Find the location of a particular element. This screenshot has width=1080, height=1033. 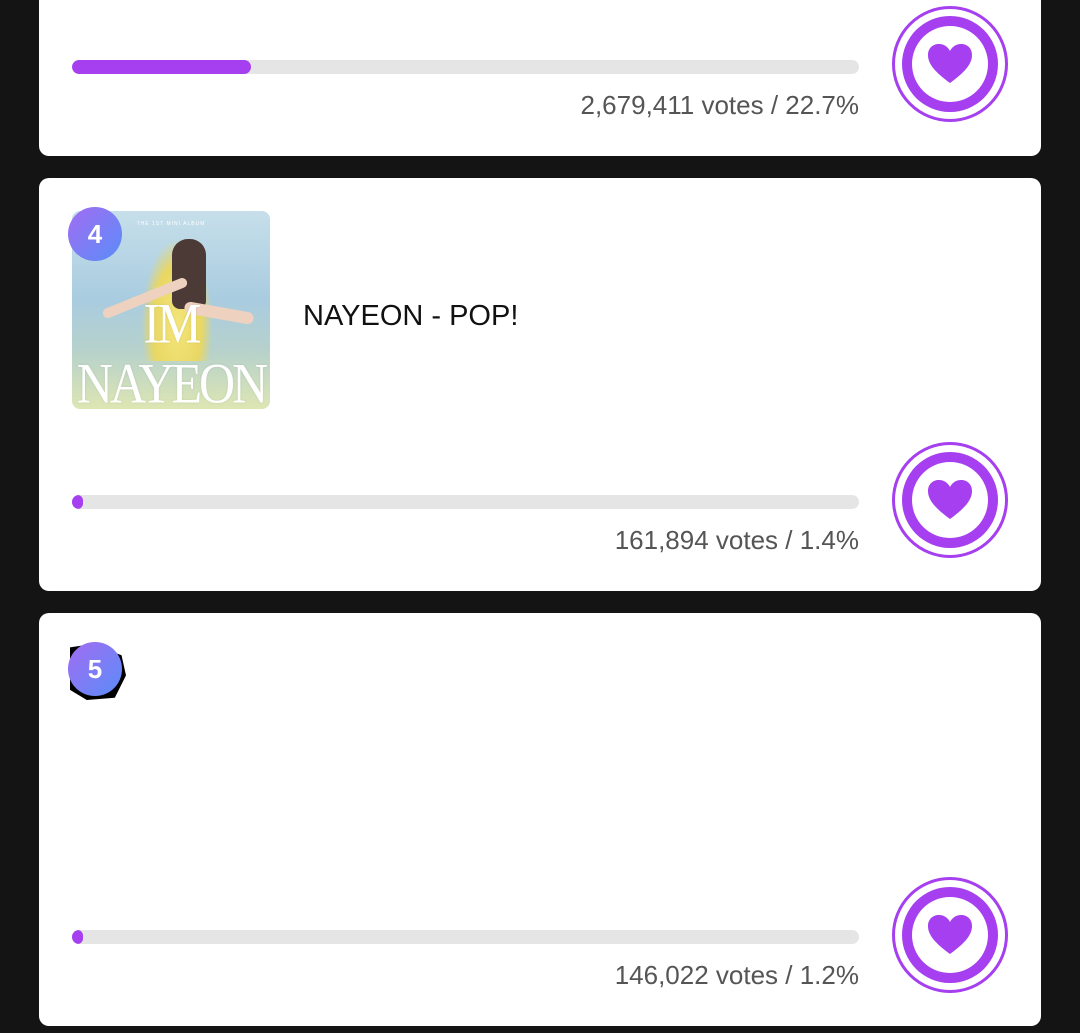

vote-count-text: 2,679,411 votes / 22.7% is located at coordinates (720, 105).